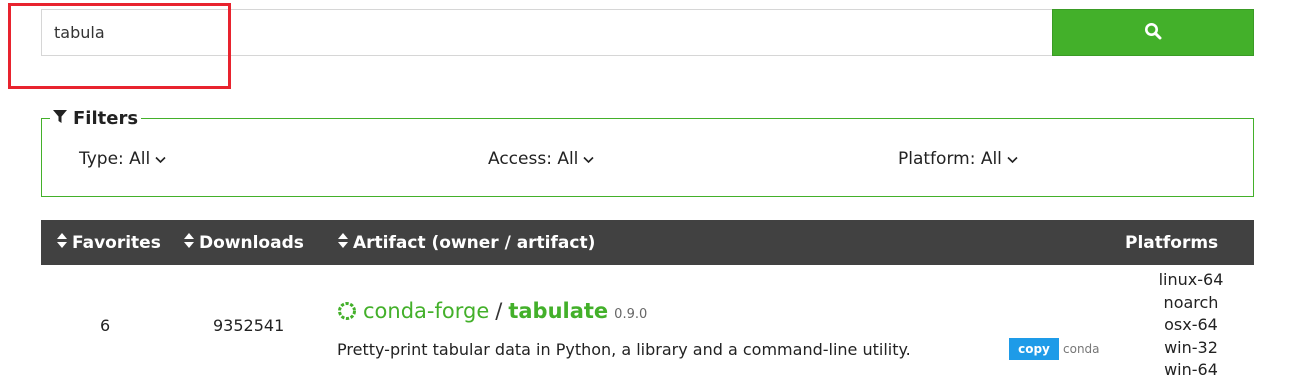 The width and height of the screenshot is (1298, 392). What do you see at coordinates (116, 242) in the screenshot?
I see `favorites-header-label: Favorites` at bounding box center [116, 242].